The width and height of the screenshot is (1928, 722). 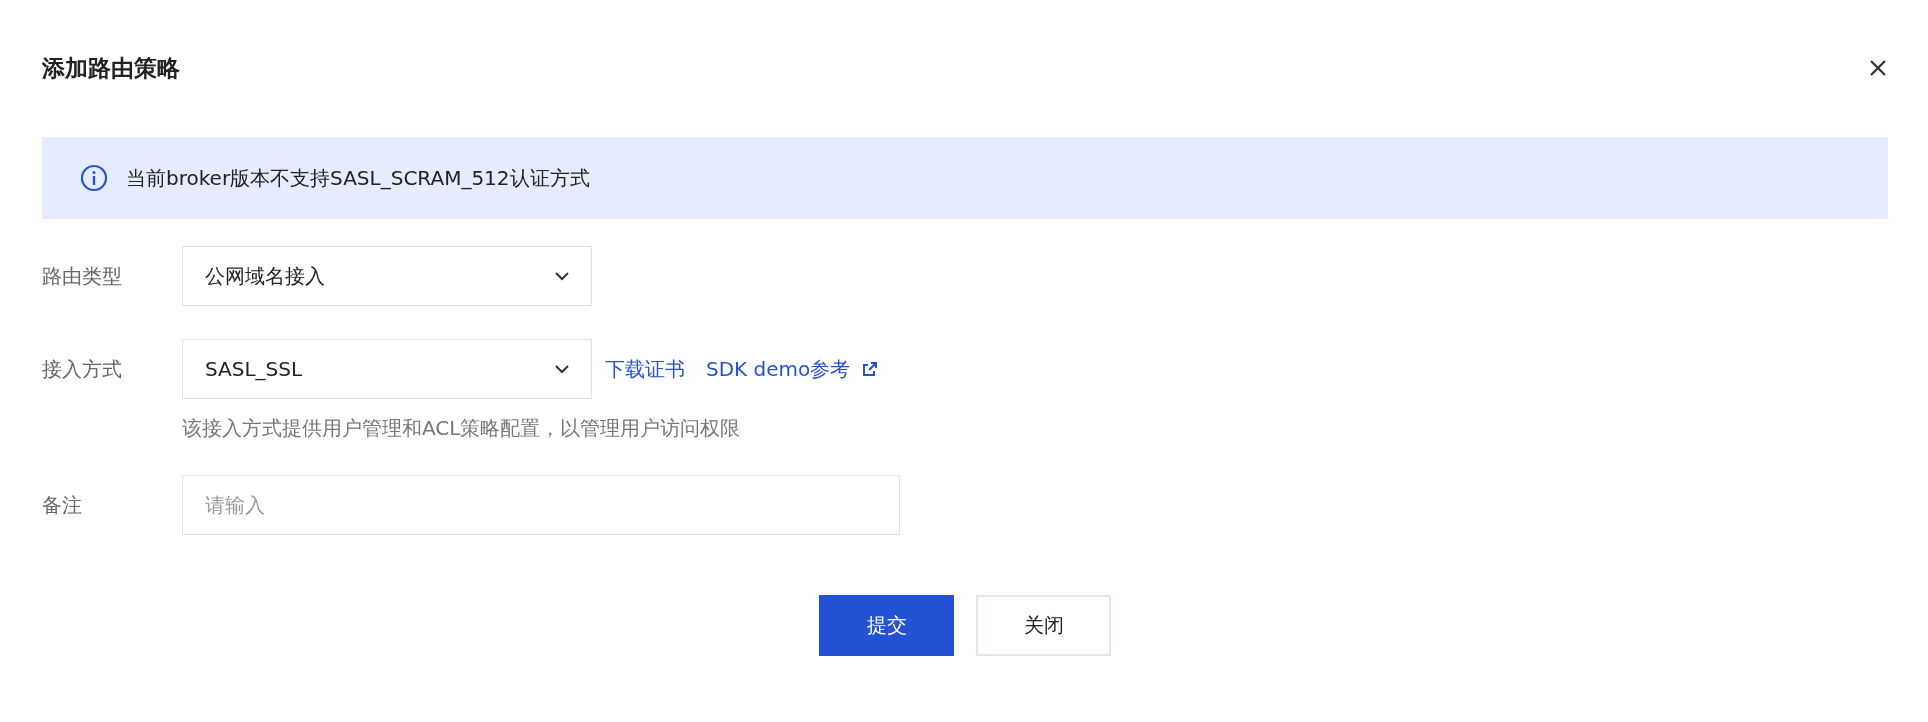 I want to click on submit-button: 提交, so click(x=886, y=625).